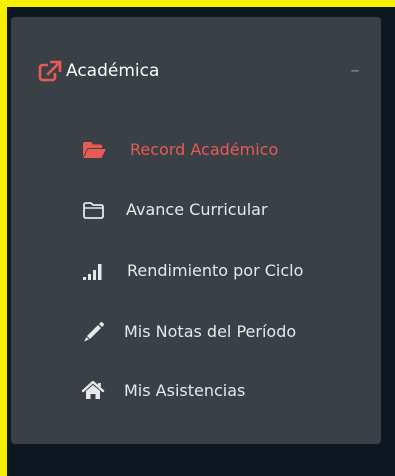  Describe the element at coordinates (94, 150) in the screenshot. I see `folder-open-icon` at that location.